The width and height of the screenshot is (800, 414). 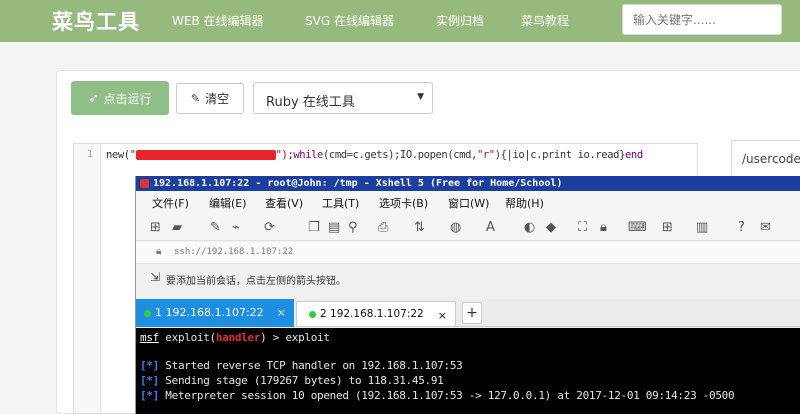 I want to click on help-icon: ?, so click(x=741, y=227).